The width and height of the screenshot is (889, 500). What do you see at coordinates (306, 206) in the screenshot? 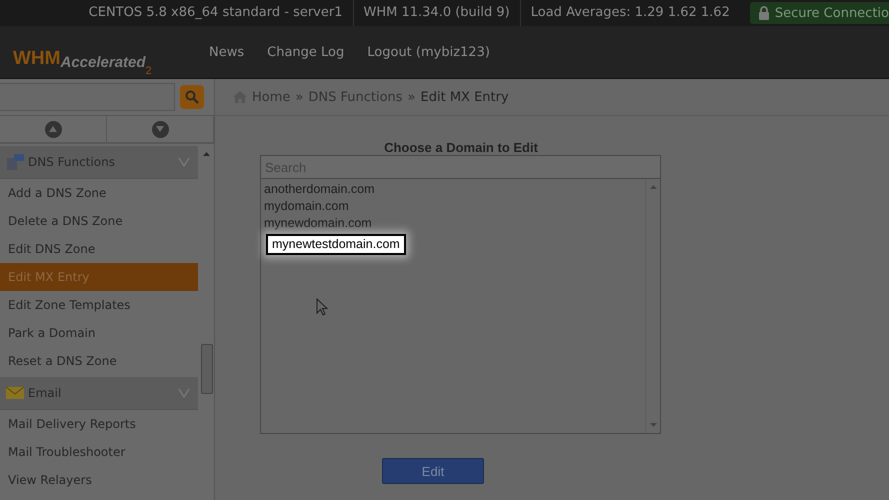
I see `list-option: mydomain.com` at bounding box center [306, 206].